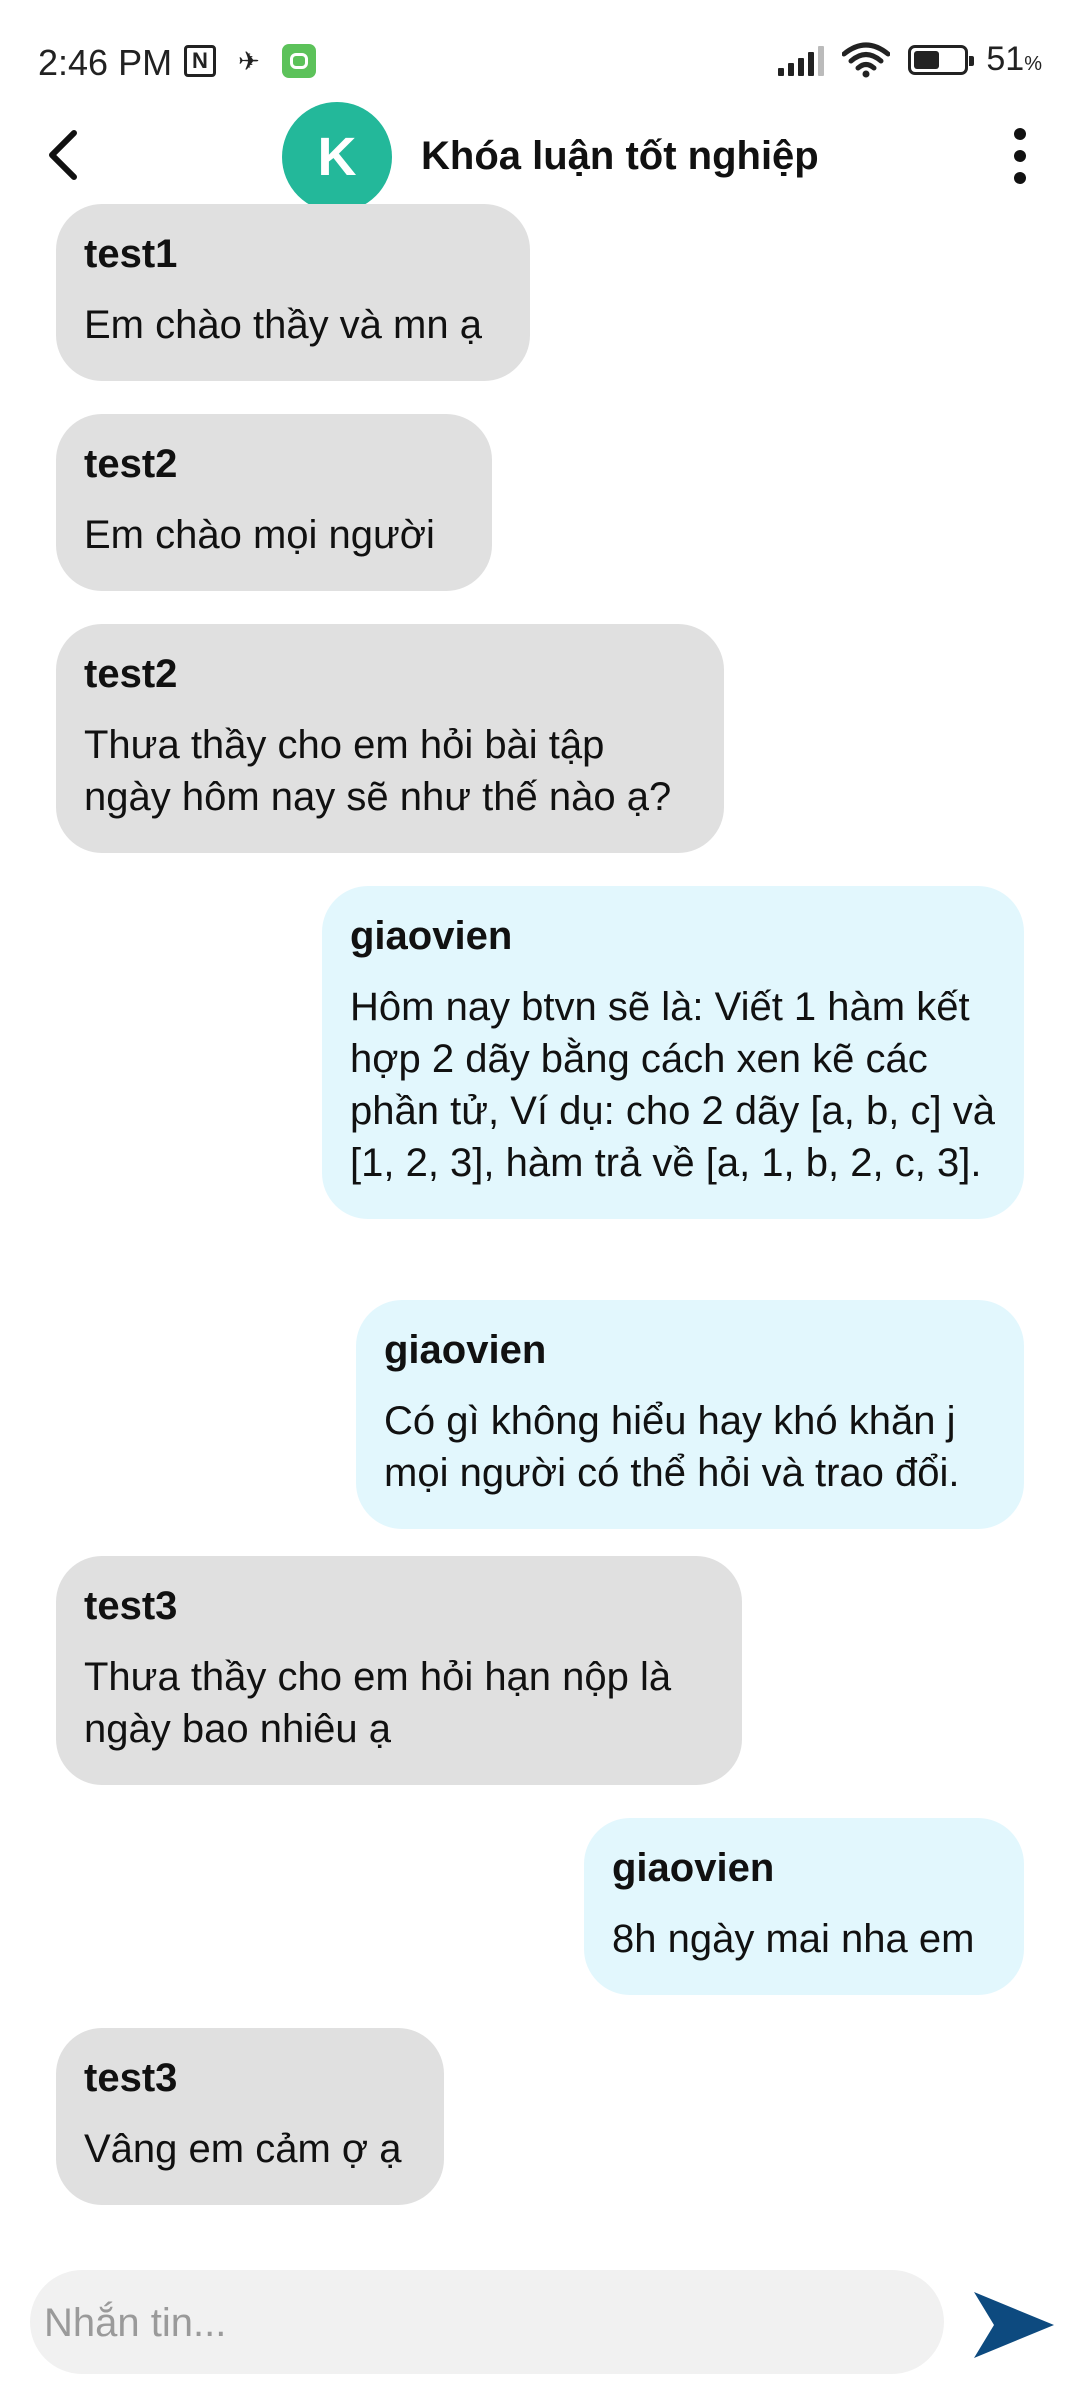 The width and height of the screenshot is (1080, 2400). I want to click on status-system-icons: 51%, so click(910, 59).